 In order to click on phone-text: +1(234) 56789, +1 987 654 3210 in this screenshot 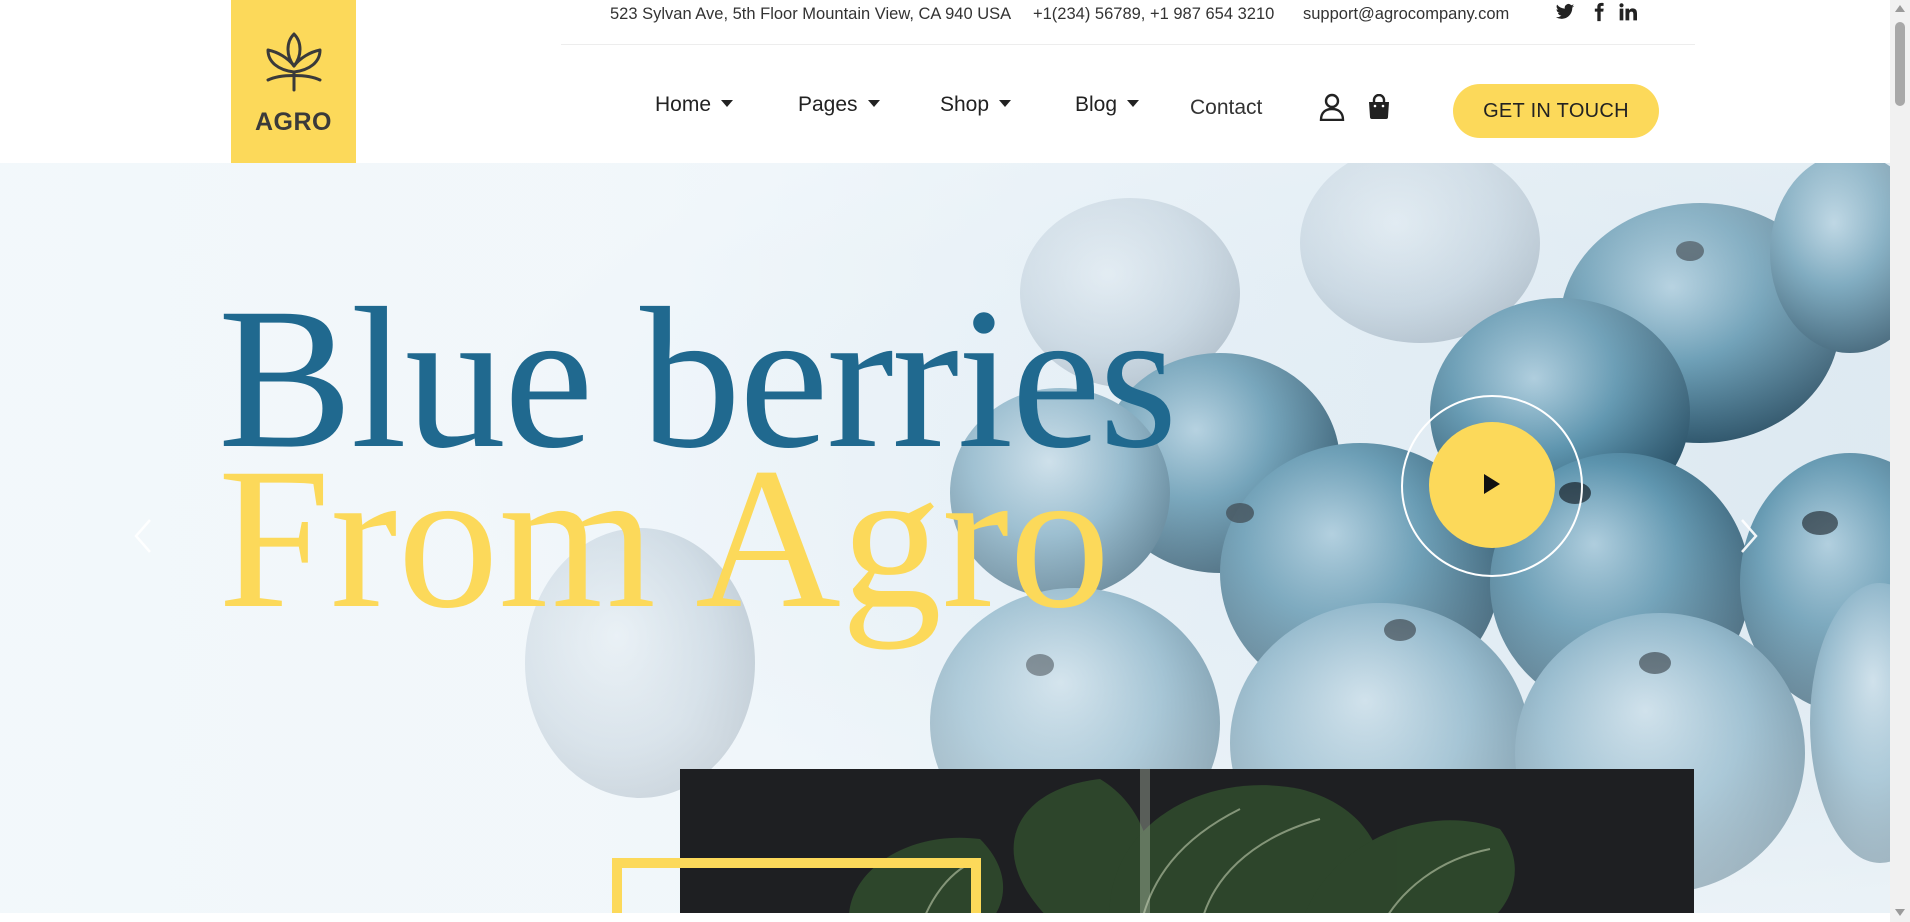, I will do `click(1153, 14)`.